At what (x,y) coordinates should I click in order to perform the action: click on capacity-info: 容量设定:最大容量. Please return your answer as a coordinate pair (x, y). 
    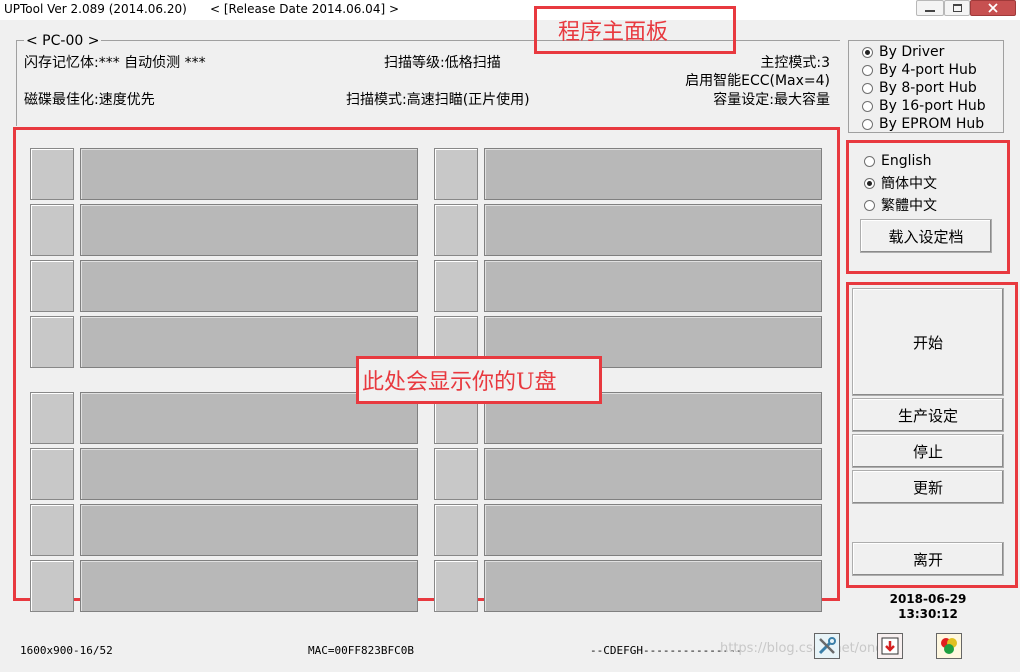
    Looking at the image, I should click on (771, 100).